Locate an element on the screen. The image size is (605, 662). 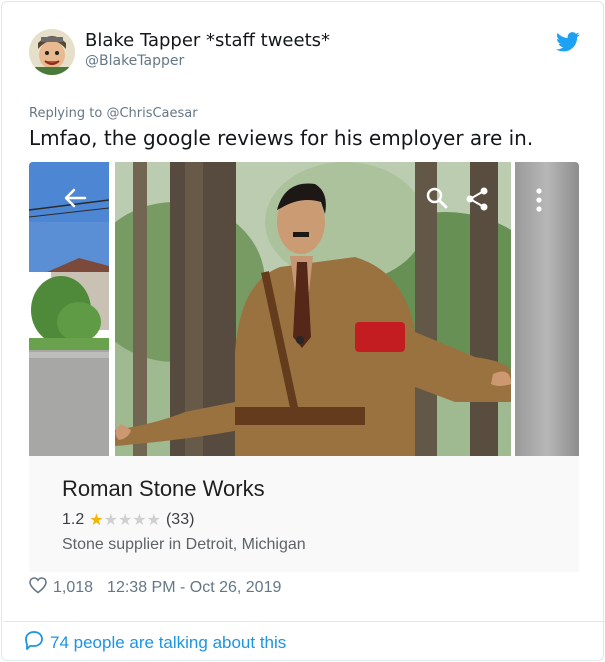
tweet-meta: 1,018 12:38 PM - Oct 26, 2019 is located at coordinates (155, 588).